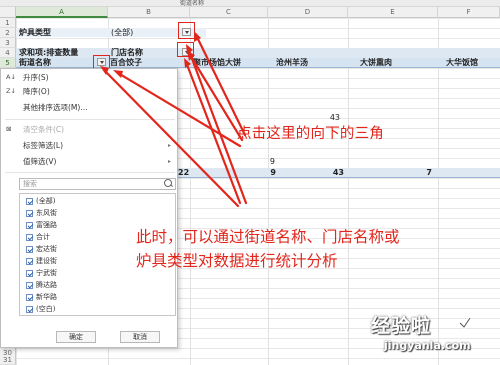 This screenshot has height=365, width=500. What do you see at coordinates (237, 261) in the screenshot?
I see `annotation-analysis-line2: 炉具类型对数据进行统计分析` at bounding box center [237, 261].